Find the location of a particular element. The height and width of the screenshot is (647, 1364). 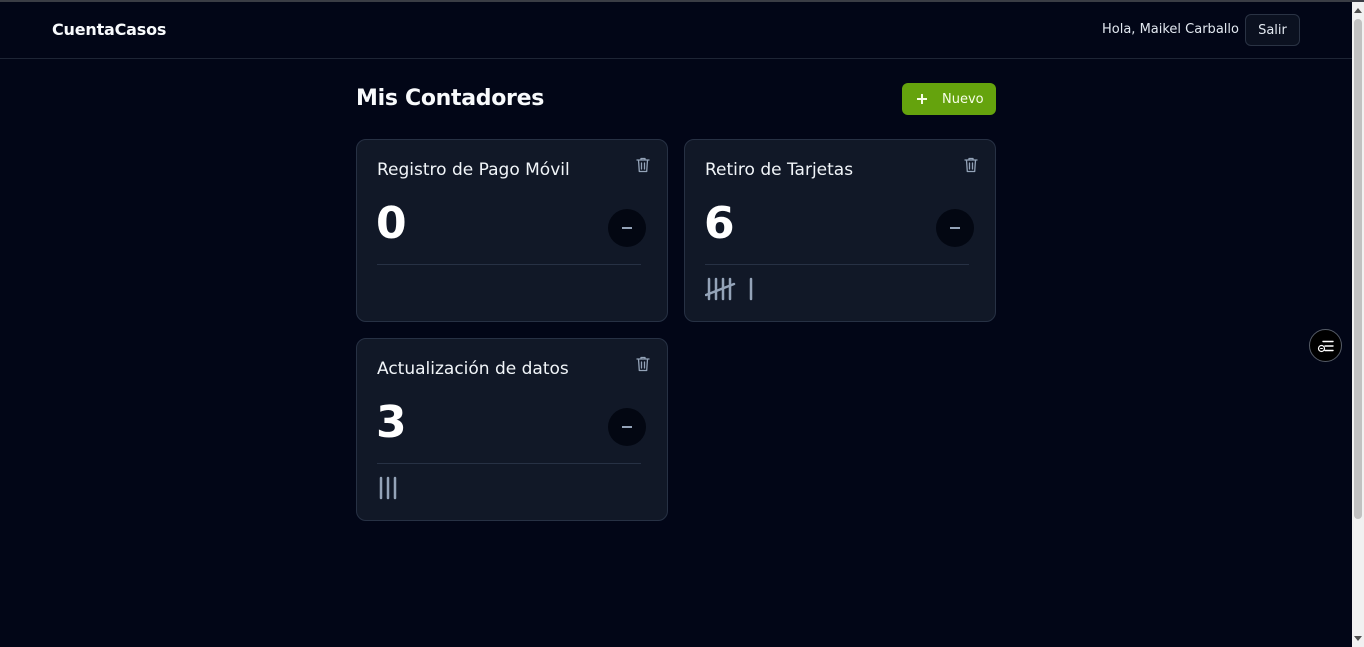

counter-name: Actualización de datos is located at coordinates (473, 369).